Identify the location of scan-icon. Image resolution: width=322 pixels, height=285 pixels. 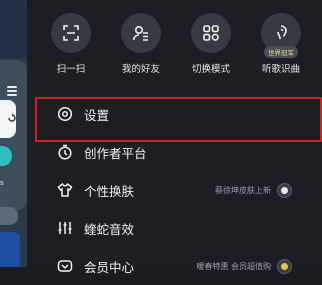
(71, 33).